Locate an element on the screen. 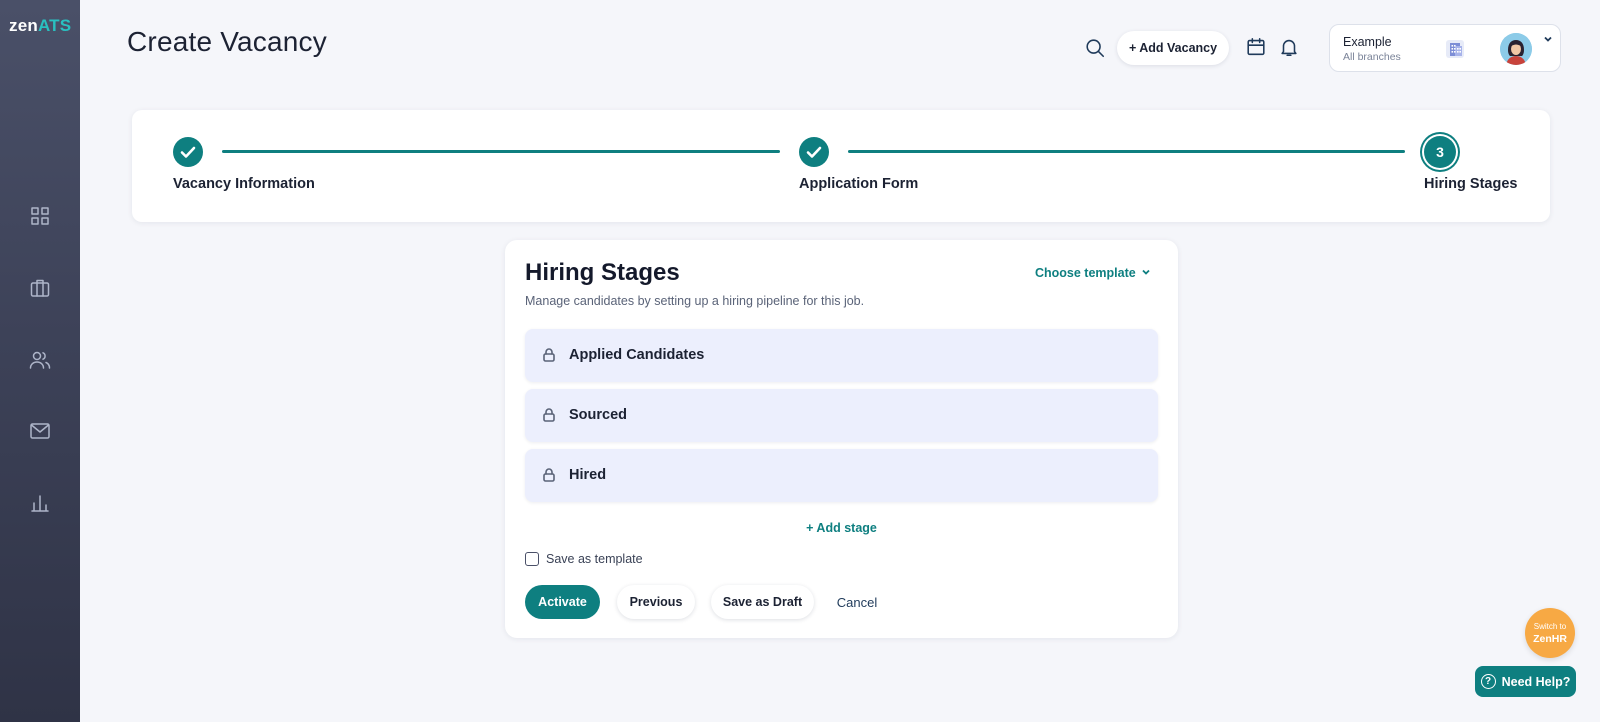 This screenshot has width=1600, height=722. save-as-template-label: Save as template is located at coordinates (594, 559).